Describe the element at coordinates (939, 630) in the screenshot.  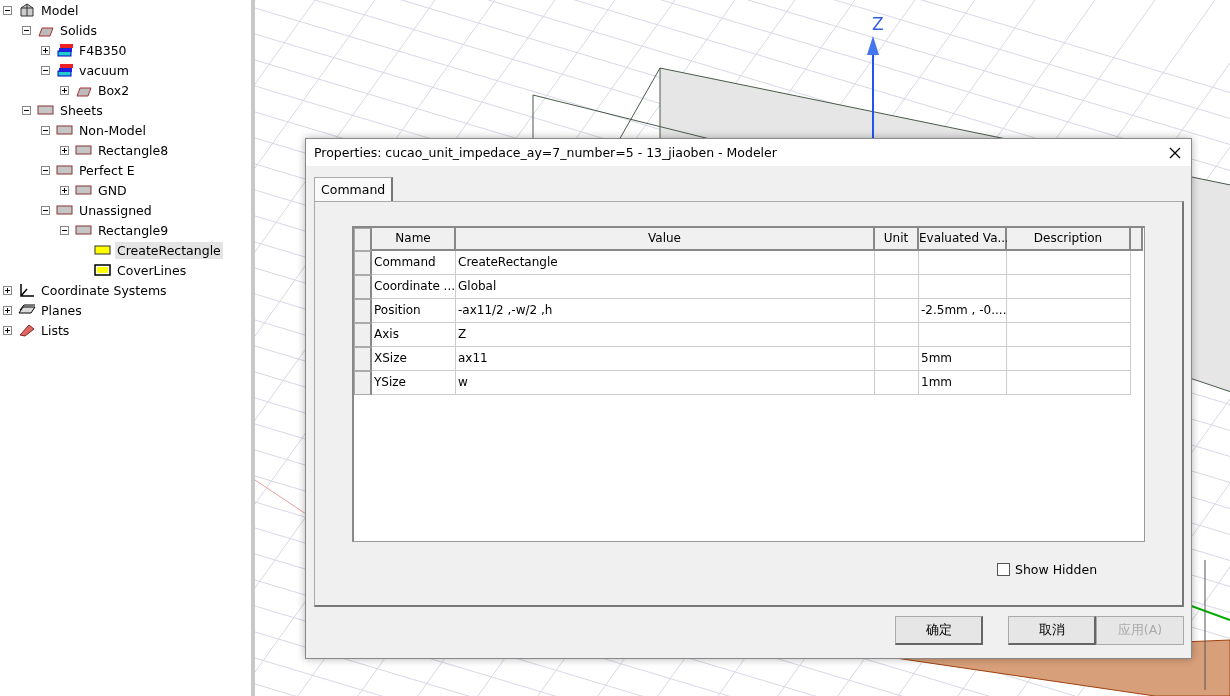
I see `dialog-button: 确定` at that location.